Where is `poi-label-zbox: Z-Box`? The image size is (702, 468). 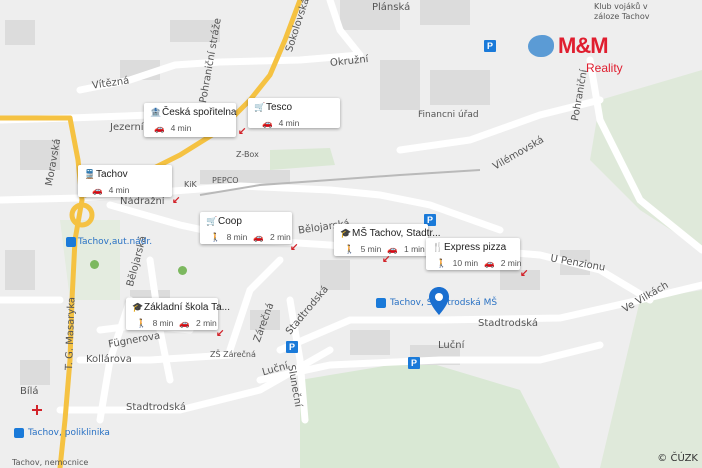
poi-label-zbox: Z-Box is located at coordinates (247, 154).